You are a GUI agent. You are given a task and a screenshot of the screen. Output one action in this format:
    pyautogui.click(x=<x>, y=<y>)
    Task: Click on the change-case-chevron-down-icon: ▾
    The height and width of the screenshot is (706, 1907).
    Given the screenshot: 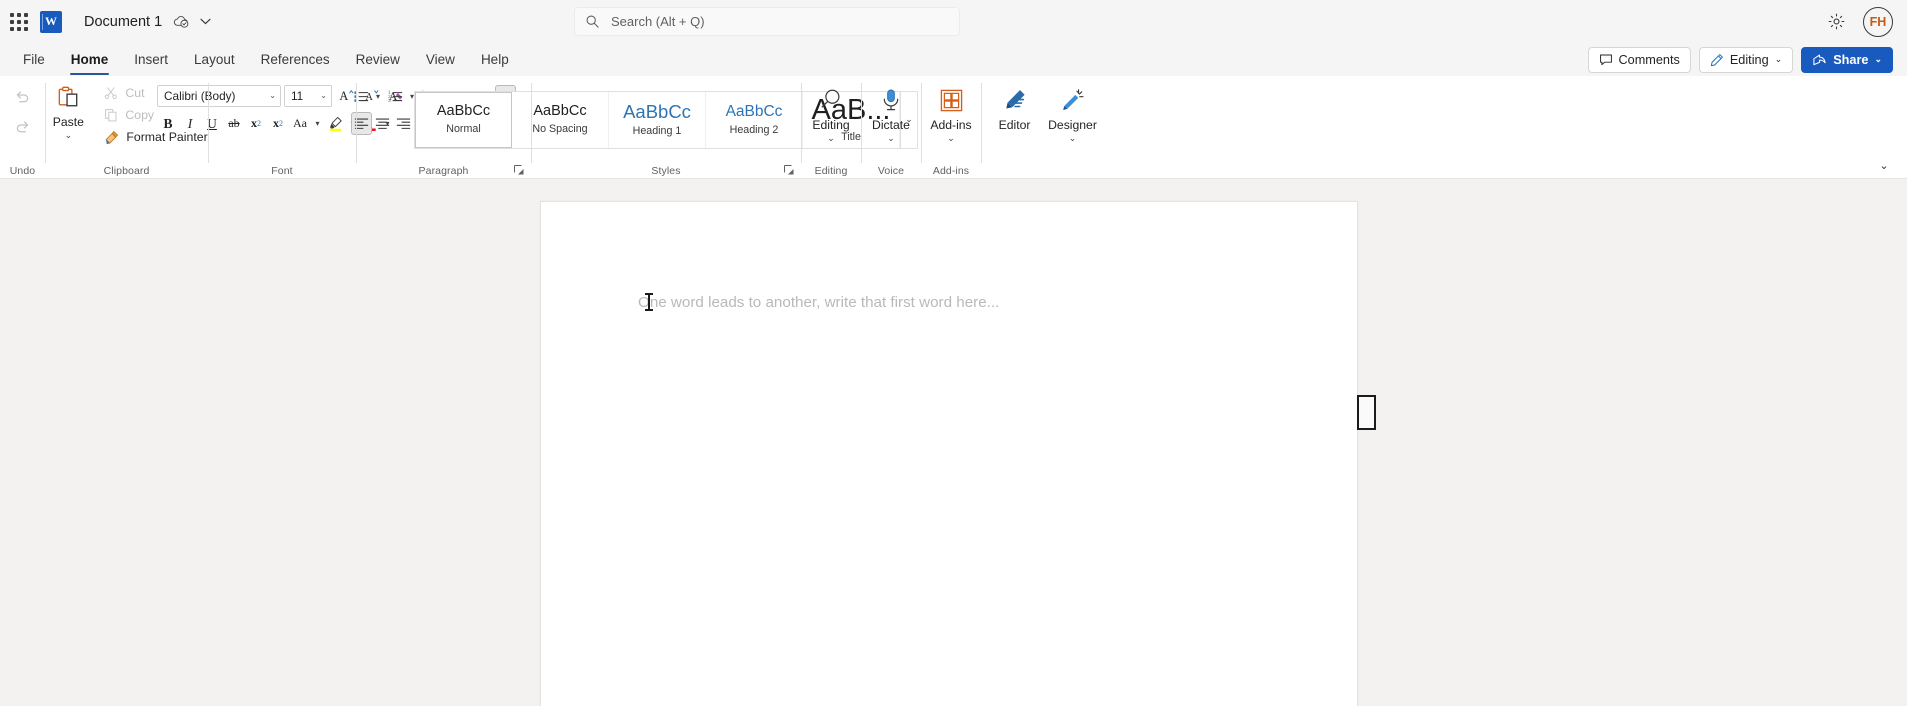 What is the action you would take?
    pyautogui.click(x=317, y=123)
    